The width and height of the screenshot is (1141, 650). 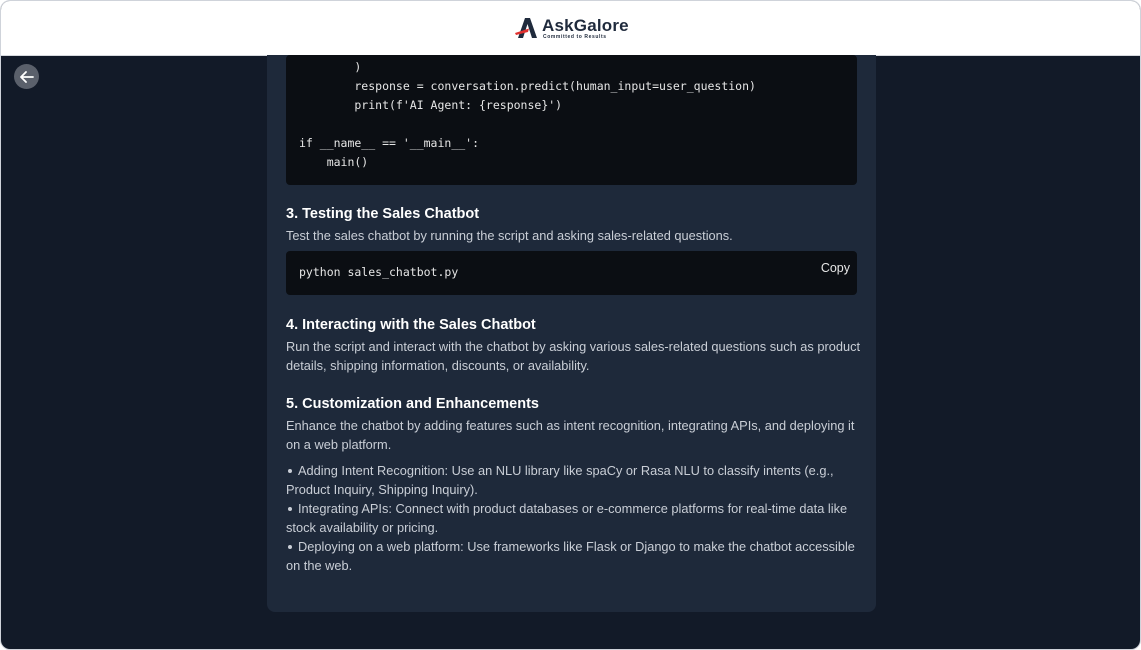 I want to click on back-button, so click(x=26, y=76).